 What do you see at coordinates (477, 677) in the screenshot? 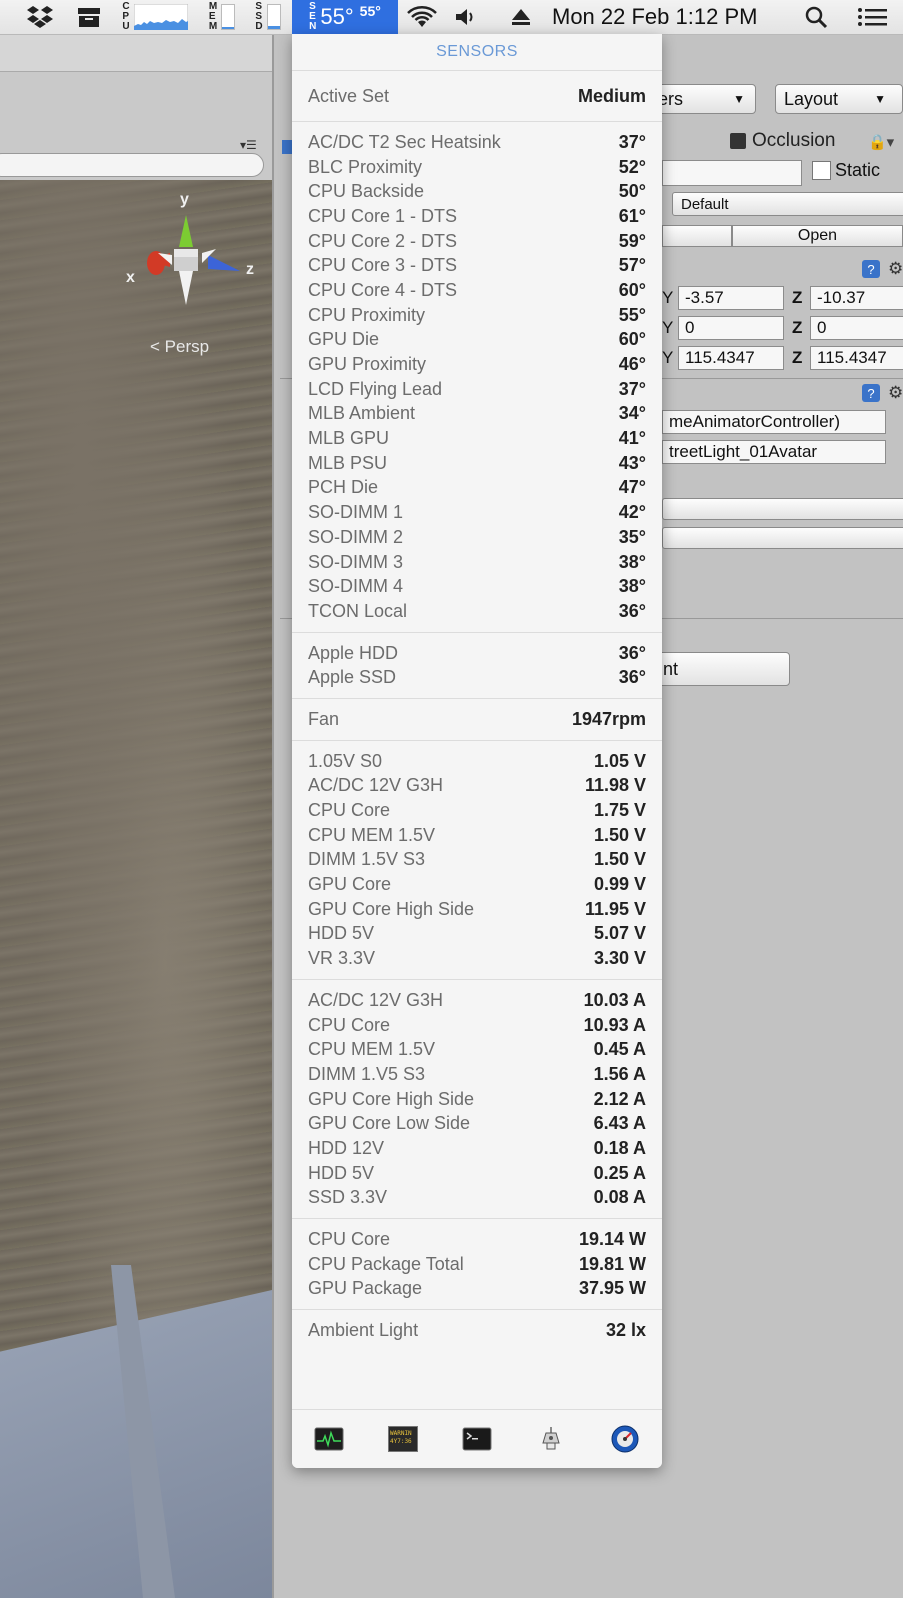
I see `drive-sensor-row: Apple SSD 36°` at bounding box center [477, 677].